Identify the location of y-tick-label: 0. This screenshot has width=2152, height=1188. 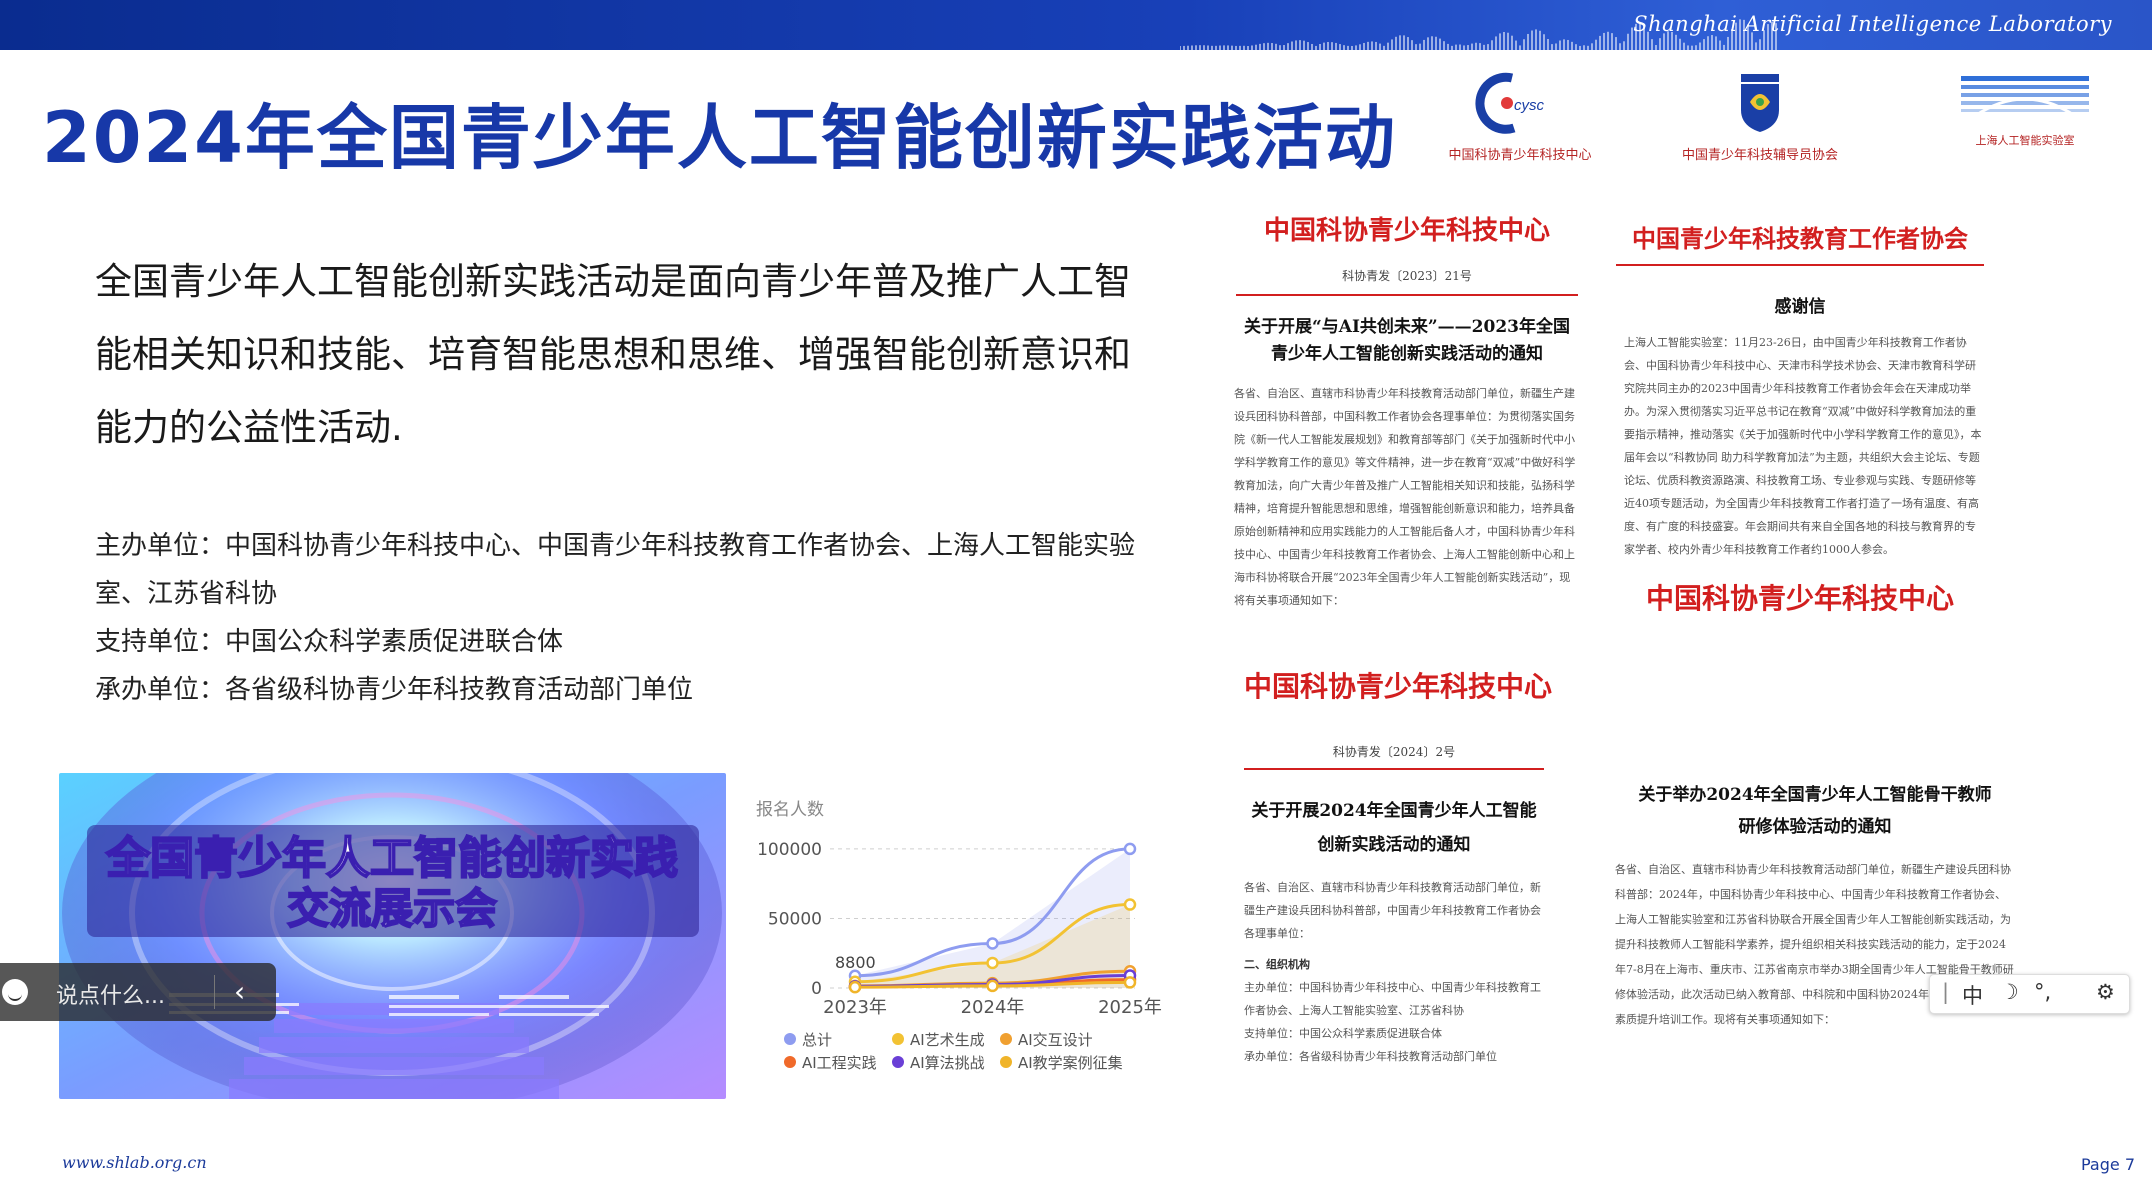
(816, 989).